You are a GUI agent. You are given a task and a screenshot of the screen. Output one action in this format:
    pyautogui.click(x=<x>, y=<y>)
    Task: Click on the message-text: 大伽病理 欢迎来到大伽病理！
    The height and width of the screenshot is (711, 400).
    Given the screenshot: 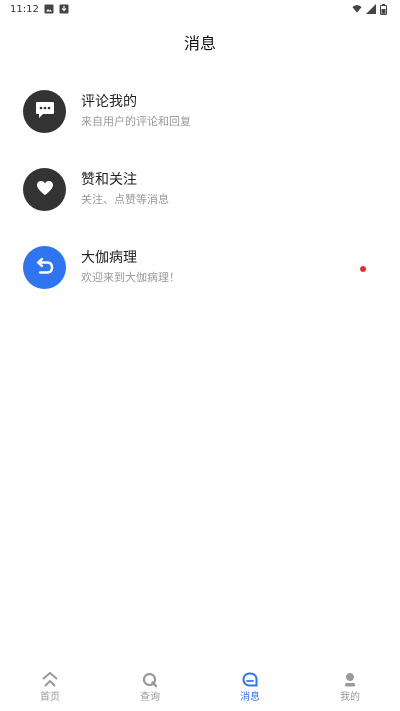 What is the action you would take?
    pyautogui.click(x=130, y=266)
    